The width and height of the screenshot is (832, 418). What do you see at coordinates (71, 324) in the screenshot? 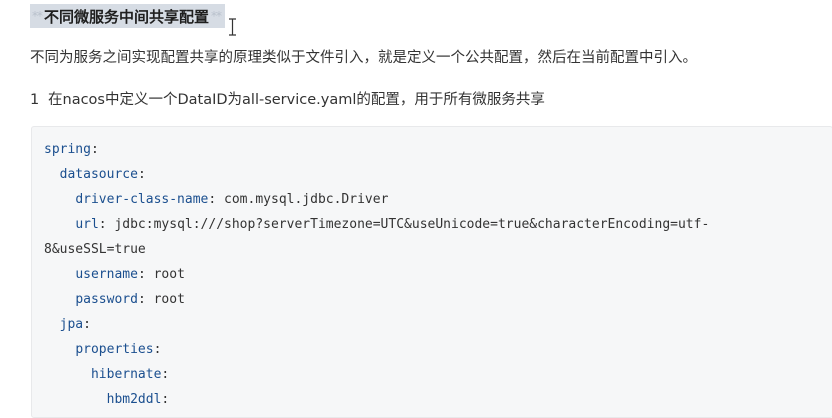
I see `yaml-key: jpa` at bounding box center [71, 324].